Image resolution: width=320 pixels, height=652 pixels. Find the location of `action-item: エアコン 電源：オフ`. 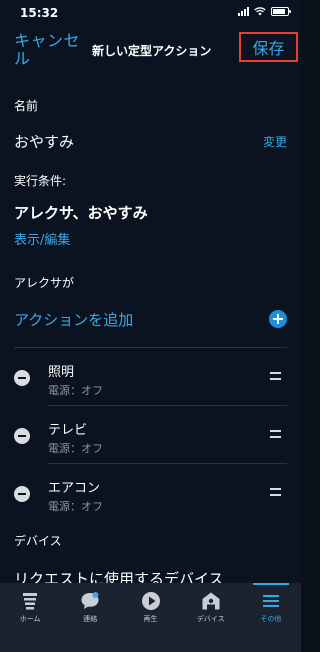

action-item: エアコン 電源：オフ is located at coordinates (150, 494).